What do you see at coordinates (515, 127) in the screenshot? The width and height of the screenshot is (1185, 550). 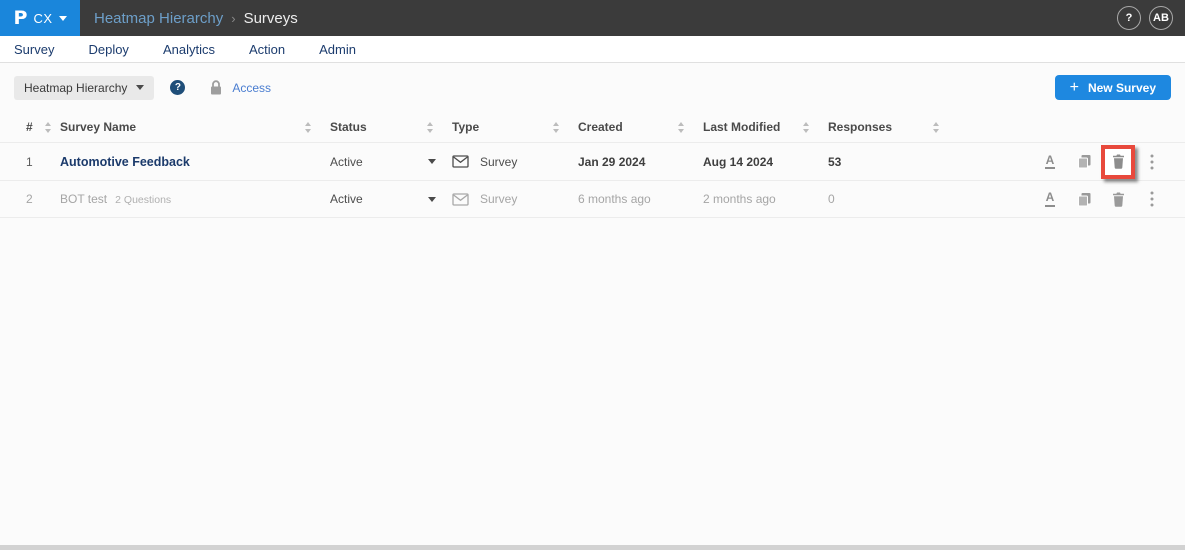 I see `header-type: Type` at bounding box center [515, 127].